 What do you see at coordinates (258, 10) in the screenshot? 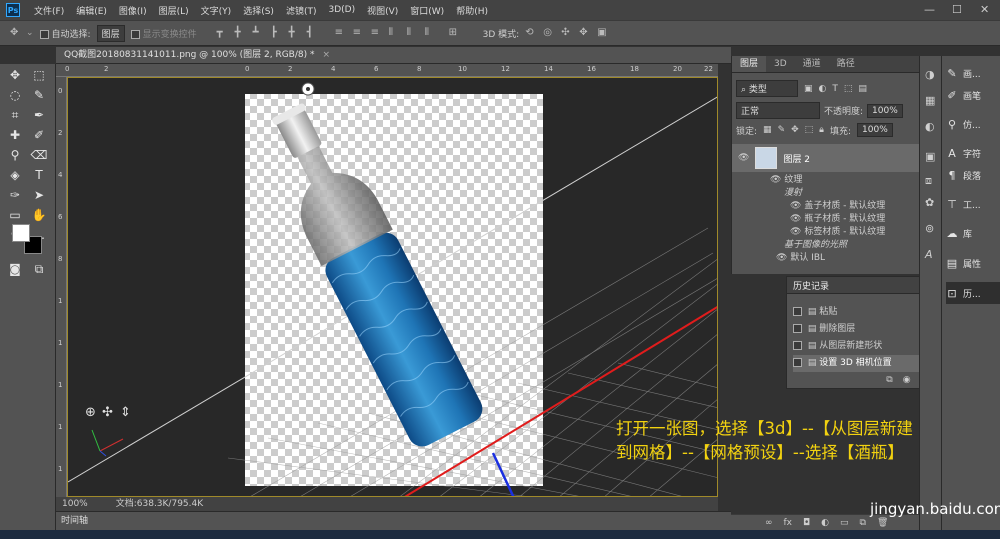
I see `menu-select: 选择(S)` at bounding box center [258, 10].